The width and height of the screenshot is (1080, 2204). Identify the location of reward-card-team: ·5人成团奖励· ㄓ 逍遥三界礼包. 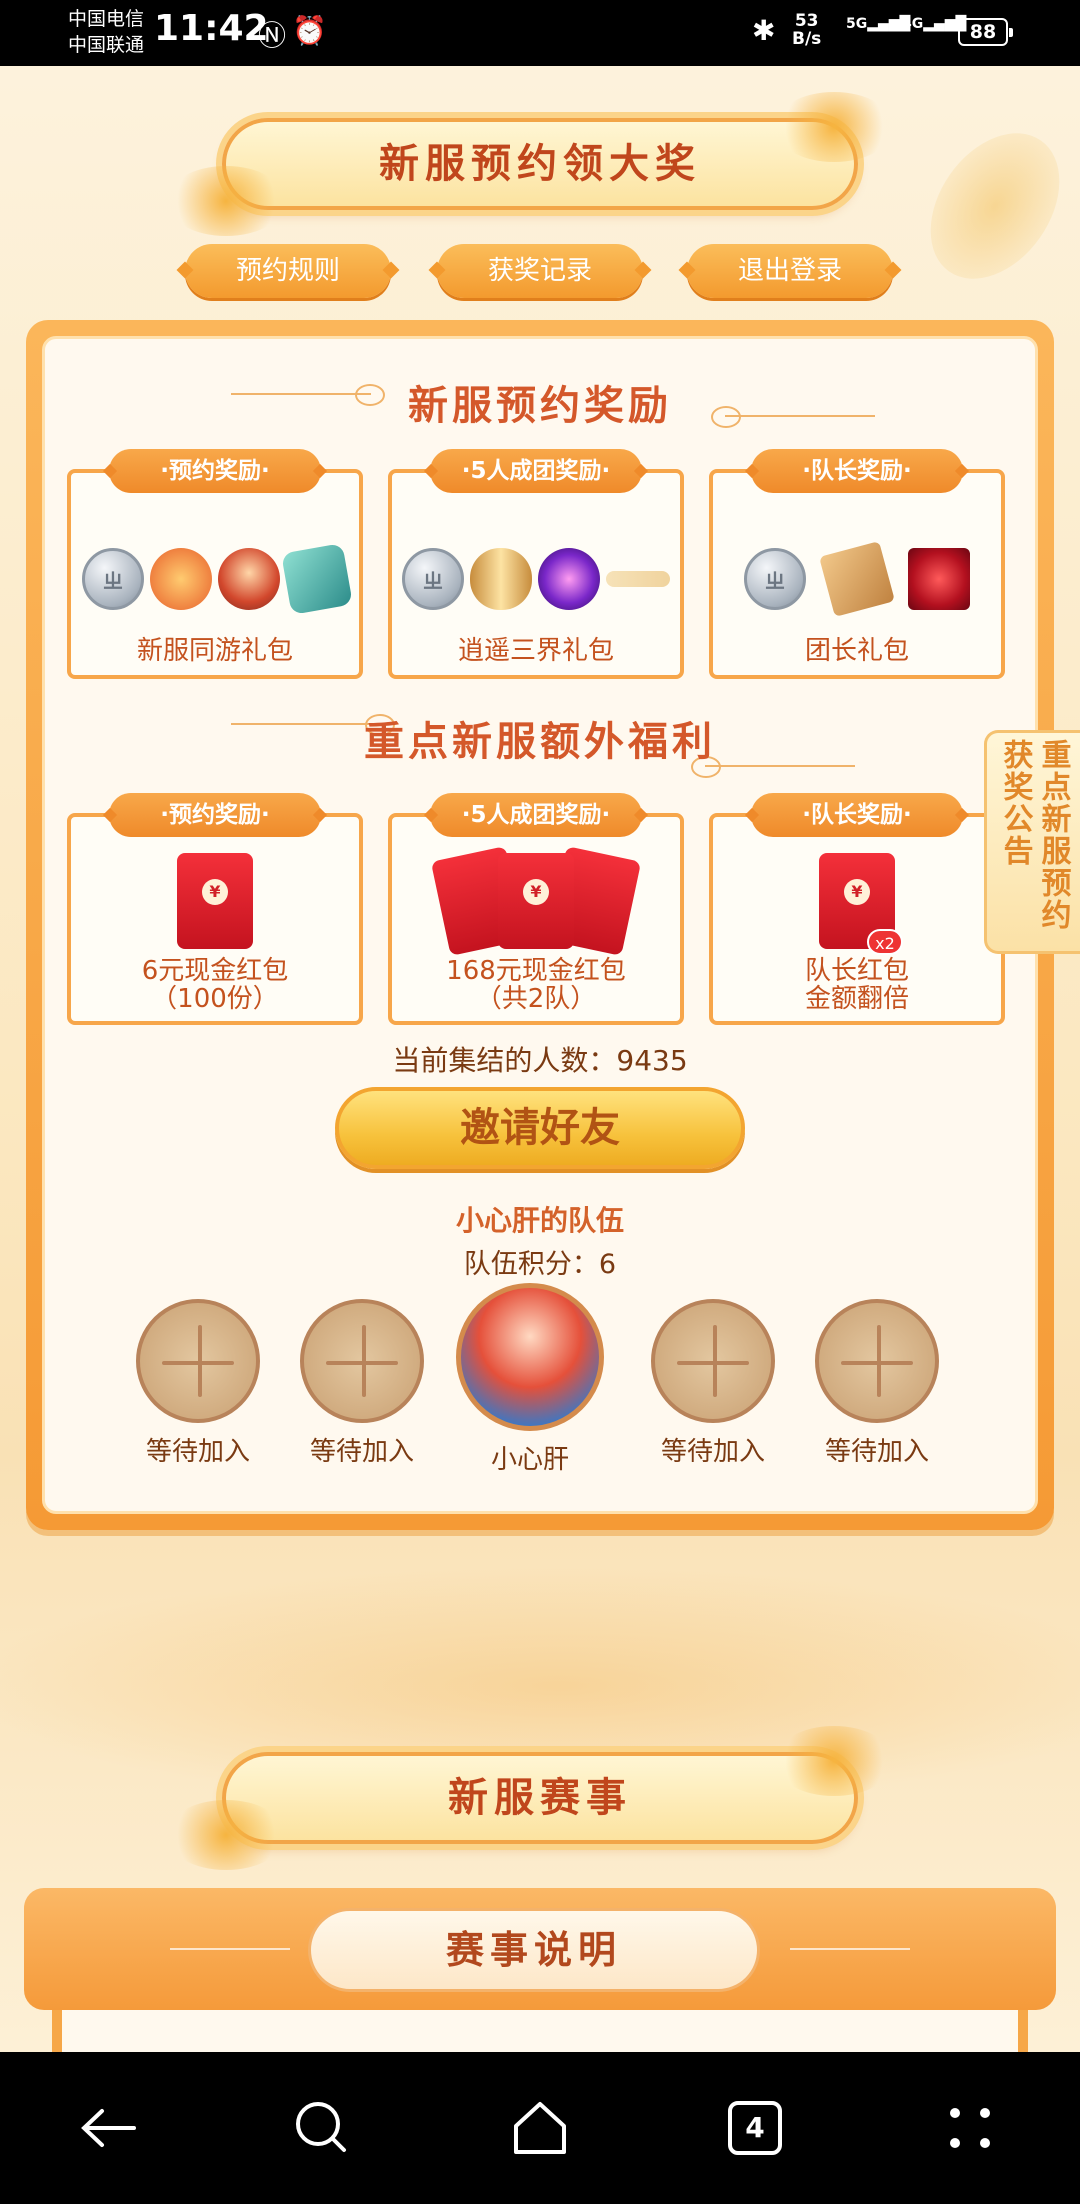
(536, 564).